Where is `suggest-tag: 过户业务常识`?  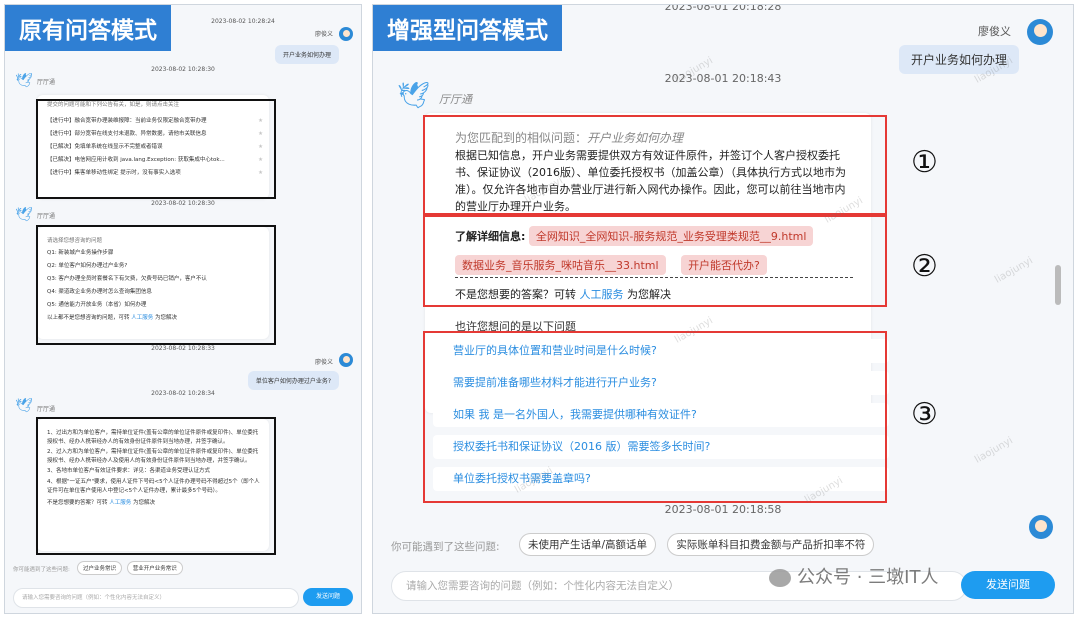
suggest-tag: 过户业务常识 is located at coordinates (100, 568).